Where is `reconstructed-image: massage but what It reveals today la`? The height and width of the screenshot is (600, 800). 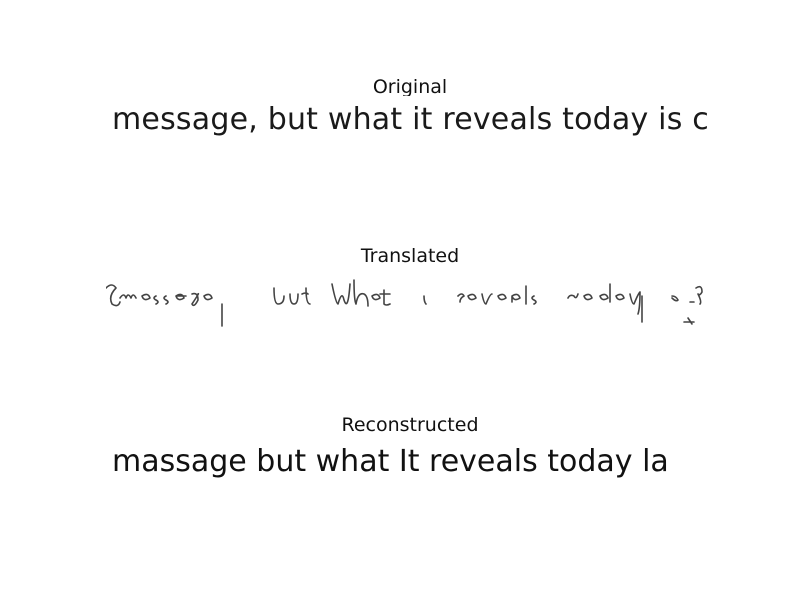
reconstructed-image: massage but what It reveals today la is located at coordinates (407, 463).